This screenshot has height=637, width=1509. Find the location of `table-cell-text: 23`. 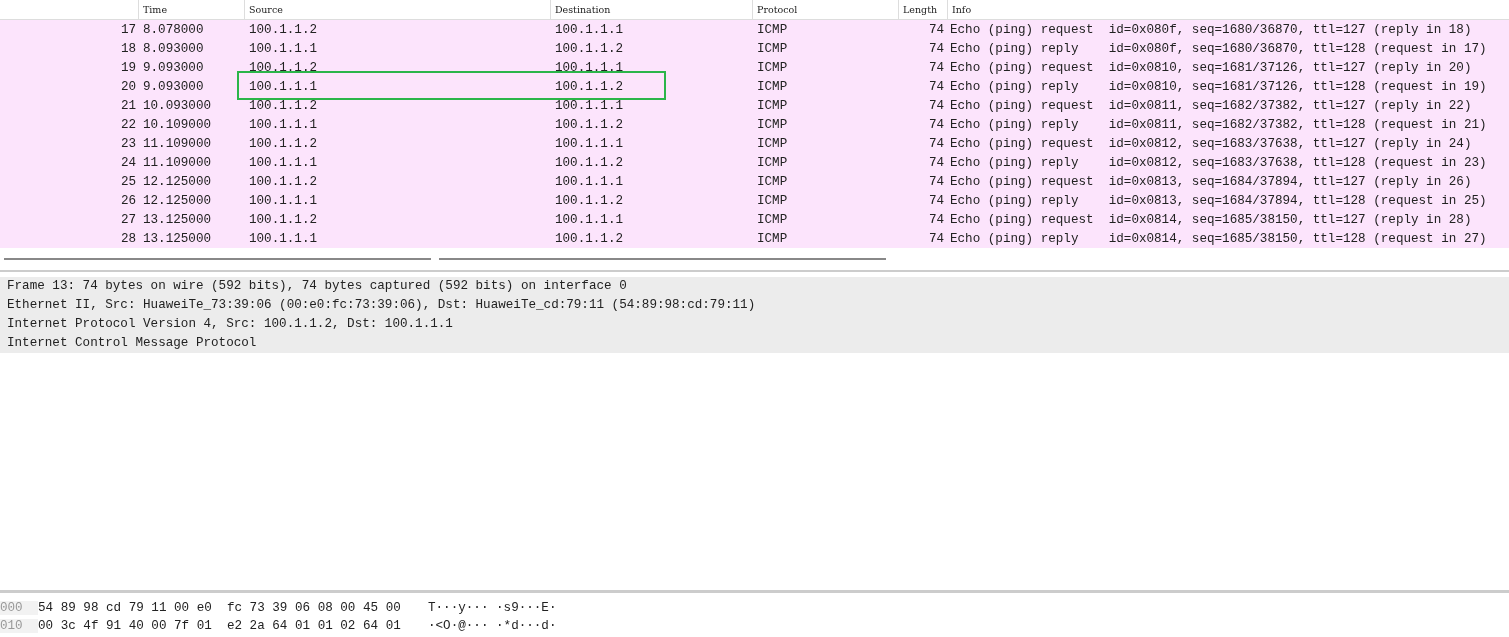

table-cell-text: 23 is located at coordinates (128, 143).